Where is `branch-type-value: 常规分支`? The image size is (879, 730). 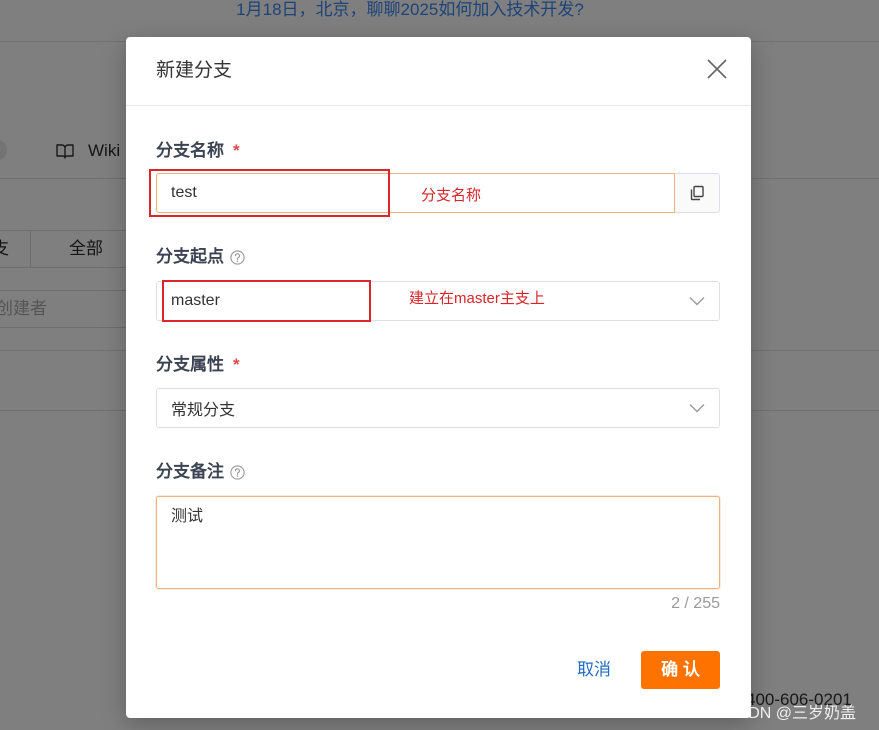
branch-type-value: 常规分支 is located at coordinates (203, 410).